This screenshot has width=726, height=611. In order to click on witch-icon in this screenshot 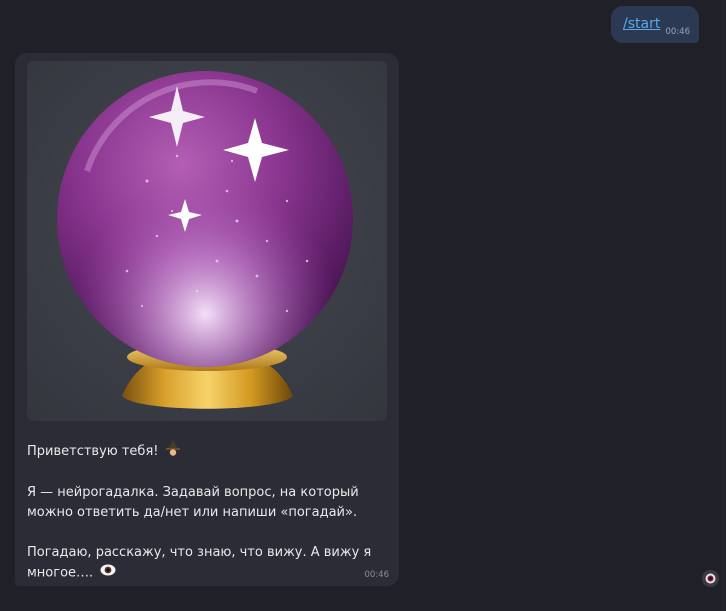, I will do `click(172, 451)`.